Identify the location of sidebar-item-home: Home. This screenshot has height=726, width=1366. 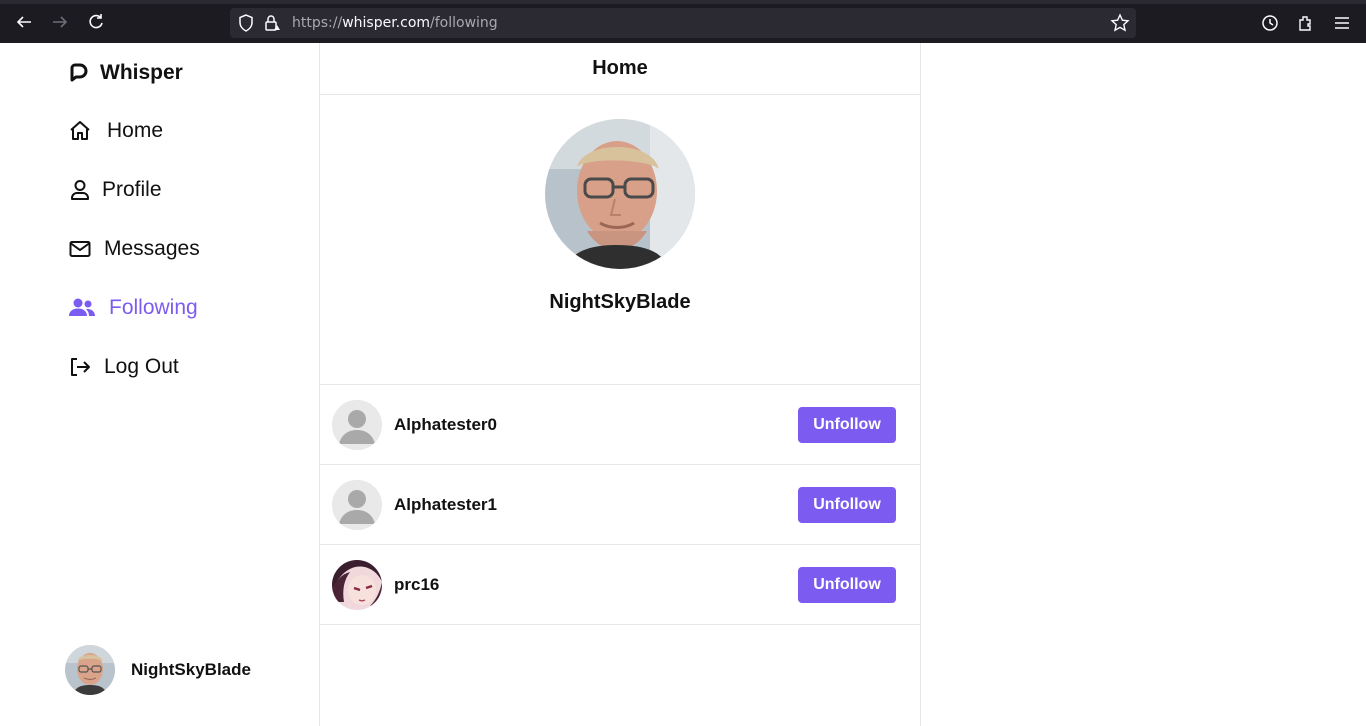
(115, 131).